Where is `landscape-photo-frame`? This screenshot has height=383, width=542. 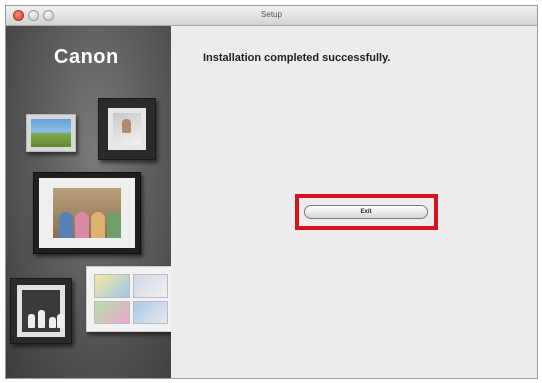 landscape-photo-frame is located at coordinates (51, 133).